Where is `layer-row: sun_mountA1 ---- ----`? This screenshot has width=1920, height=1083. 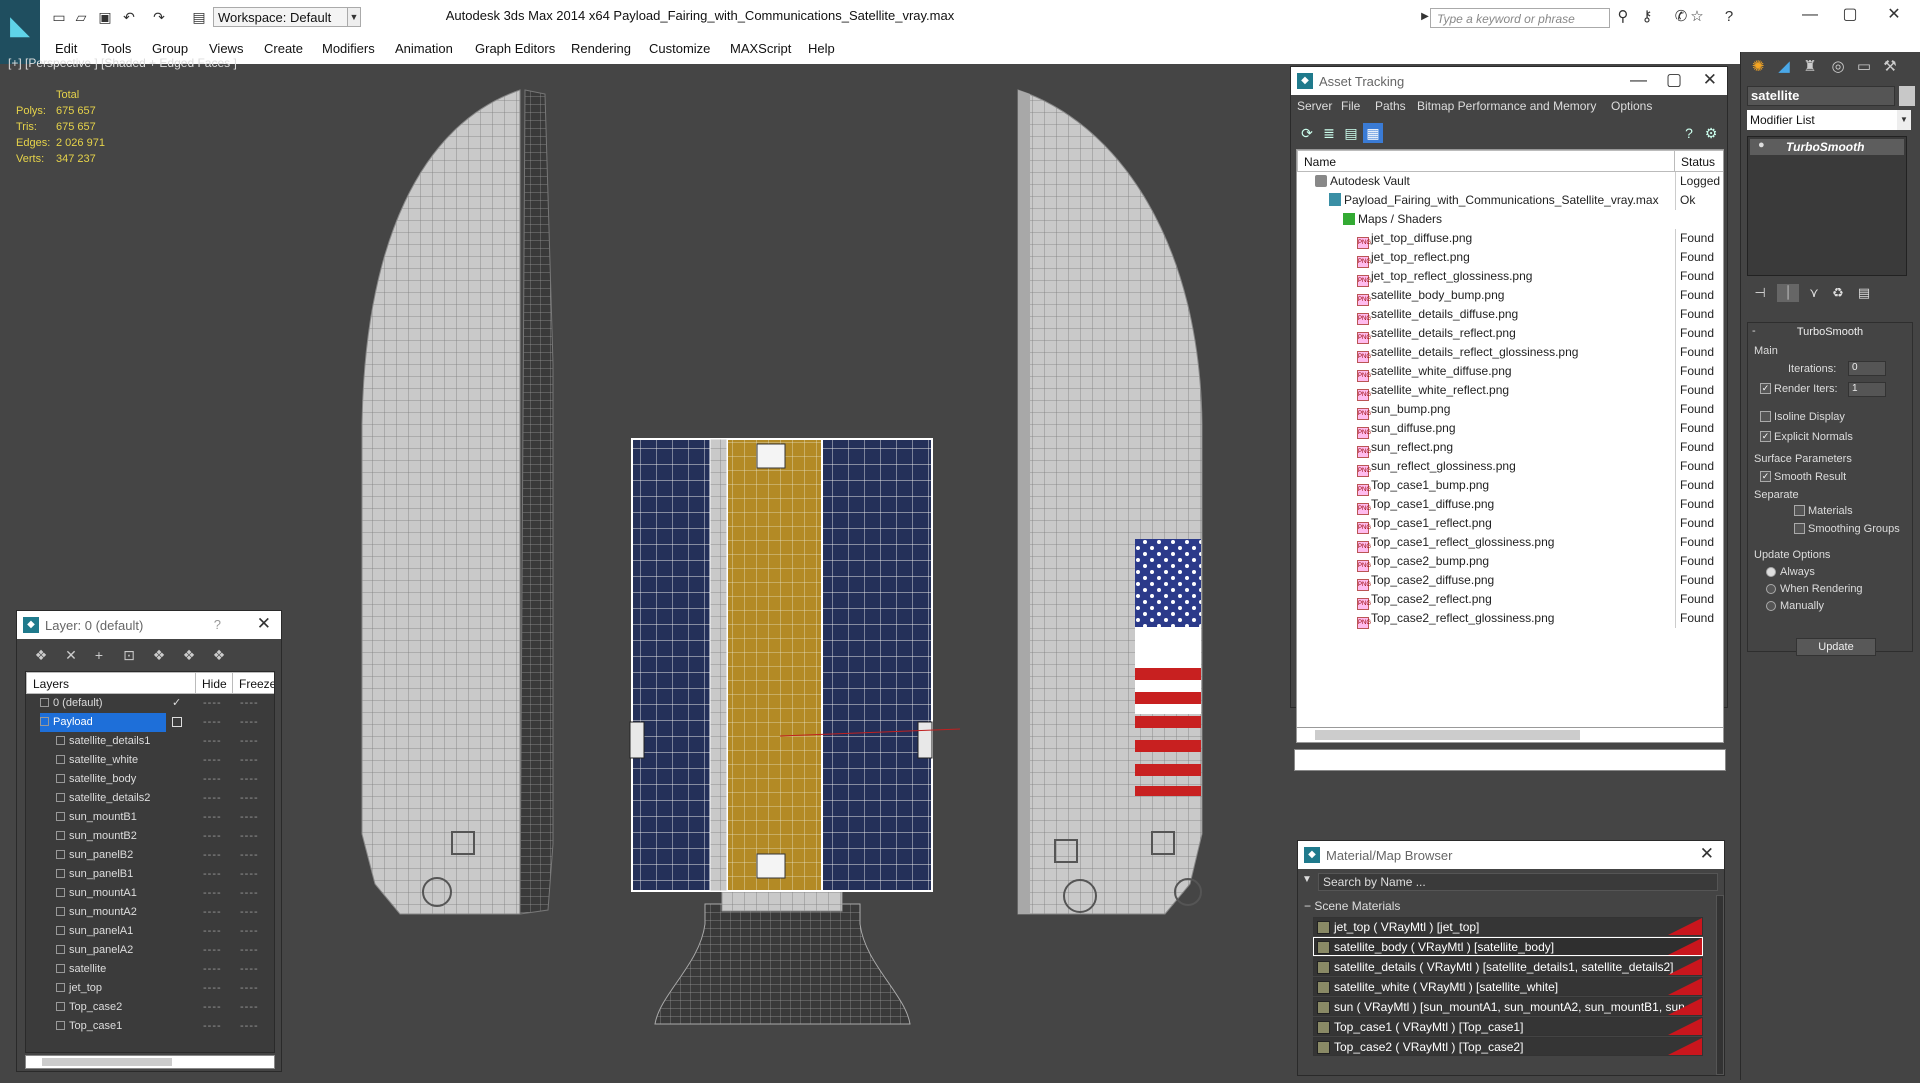 layer-row: sun_mountA1 ---- ---- is located at coordinates (150, 893).